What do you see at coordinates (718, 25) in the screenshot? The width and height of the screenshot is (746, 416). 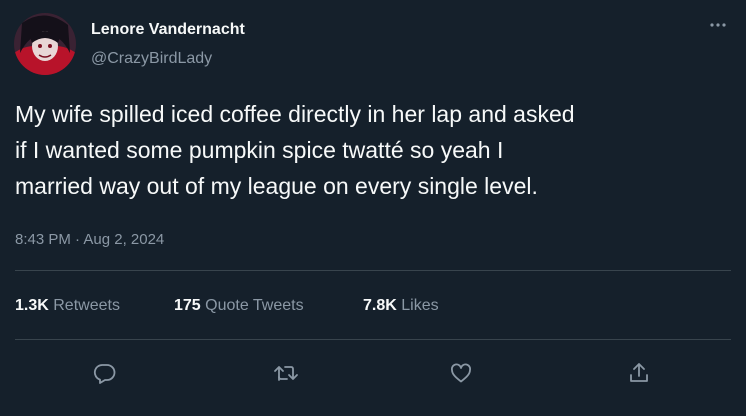 I see `more-options-icon` at bounding box center [718, 25].